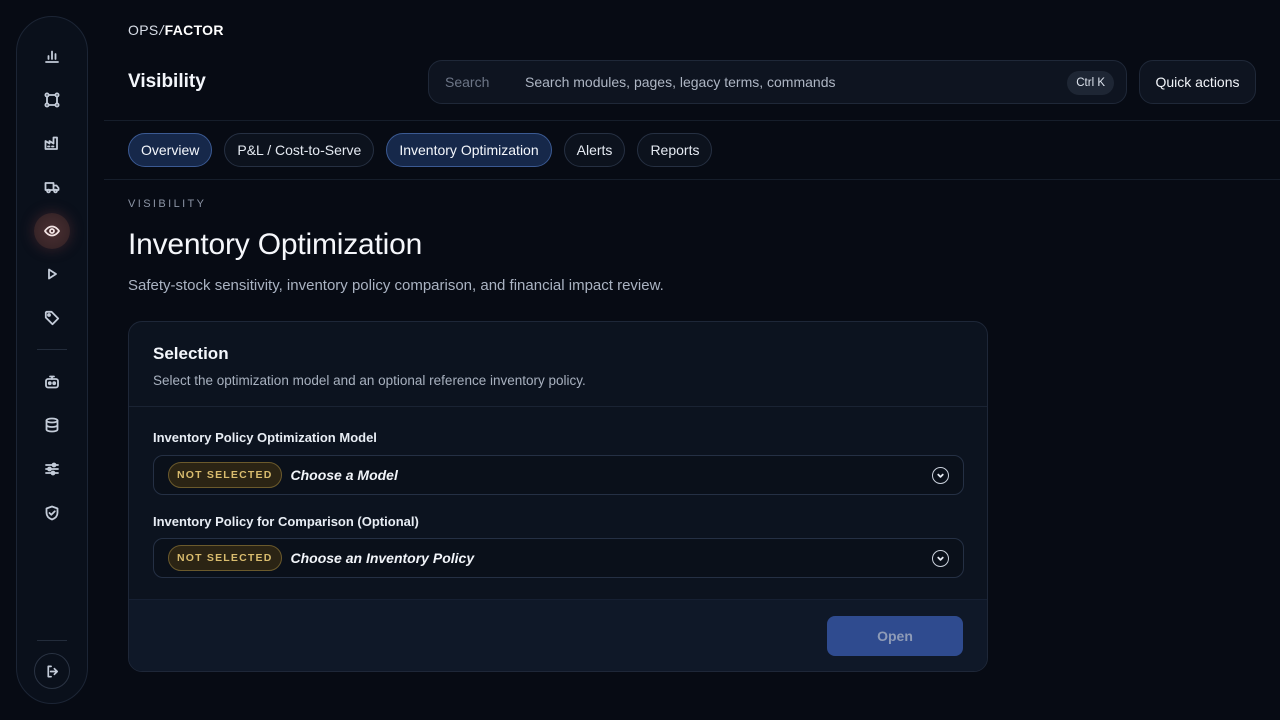 The width and height of the screenshot is (1280, 720). Describe the element at coordinates (194, 30) in the screenshot. I see `brand-logo-factor: FACTOR` at that location.